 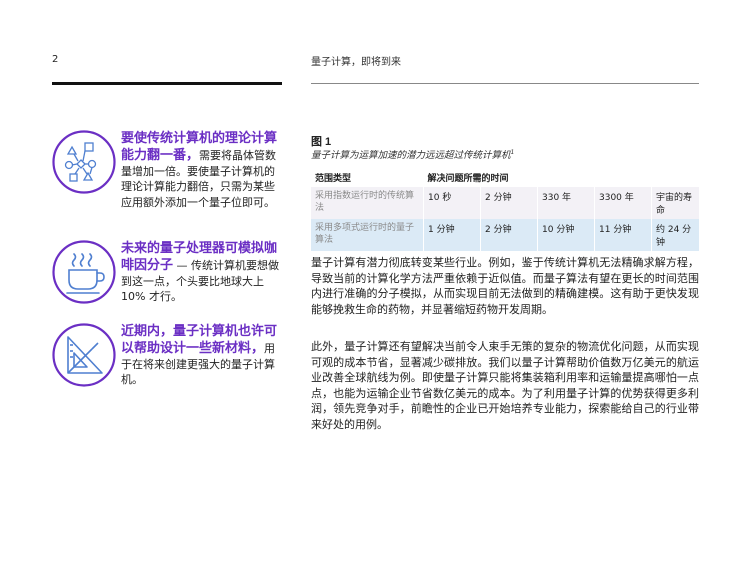 I want to click on figure-caption-note: 1, so click(x=512, y=152).